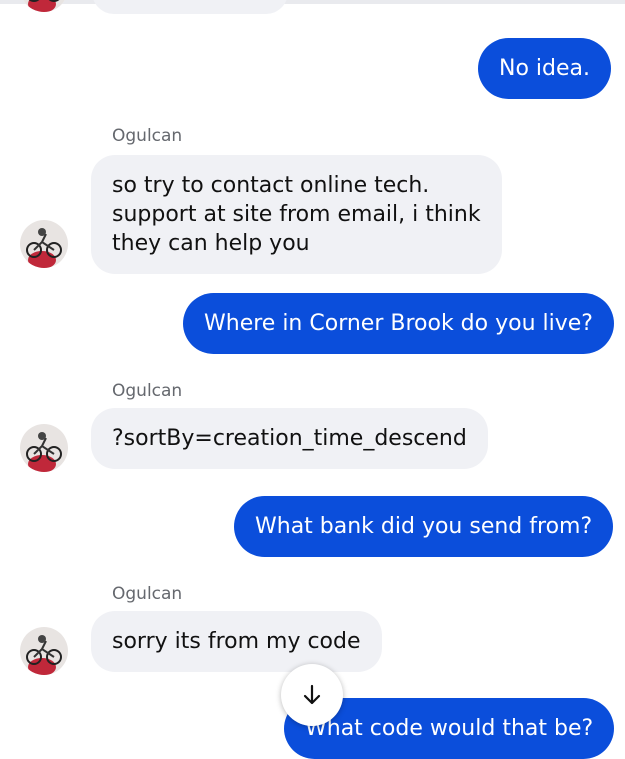 This screenshot has height=759, width=625. Describe the element at coordinates (190, 7) in the screenshot. I see `message-bubble-partial` at that location.